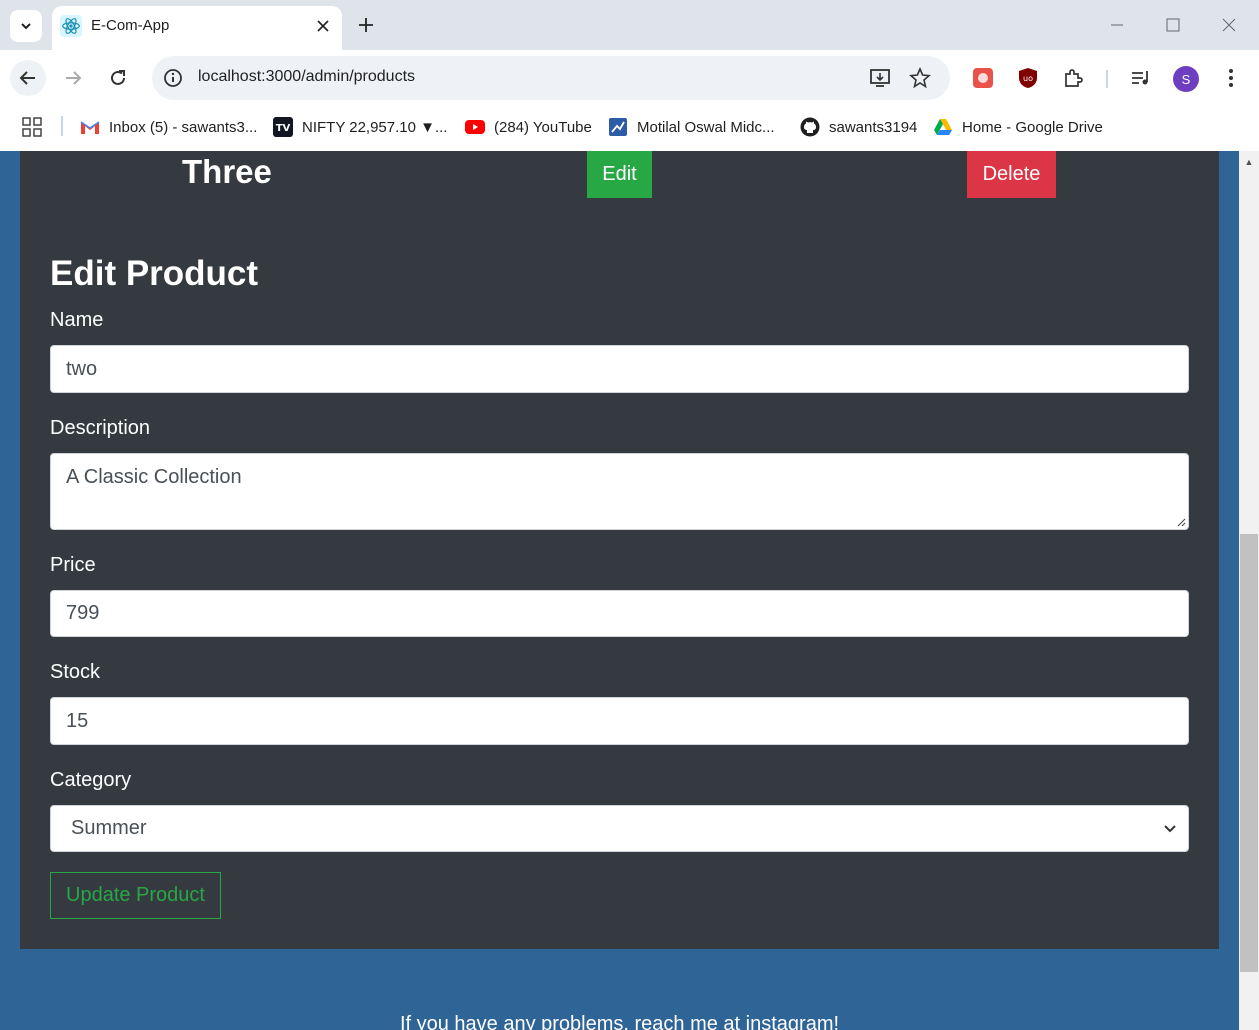  Describe the element at coordinates (873, 127) in the screenshot. I see `bookmark-label: sawants3194` at that location.